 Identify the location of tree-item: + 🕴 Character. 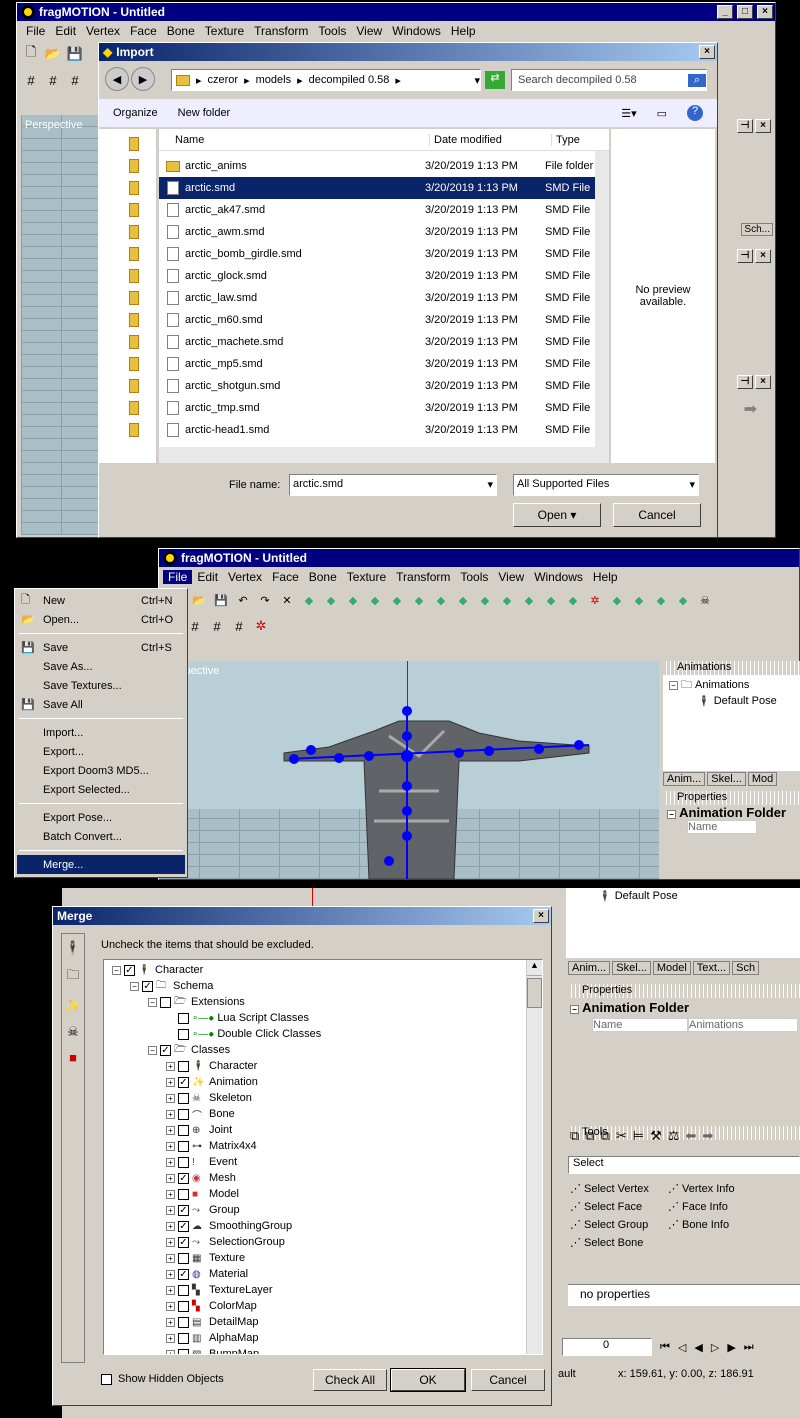
(323, 1066).